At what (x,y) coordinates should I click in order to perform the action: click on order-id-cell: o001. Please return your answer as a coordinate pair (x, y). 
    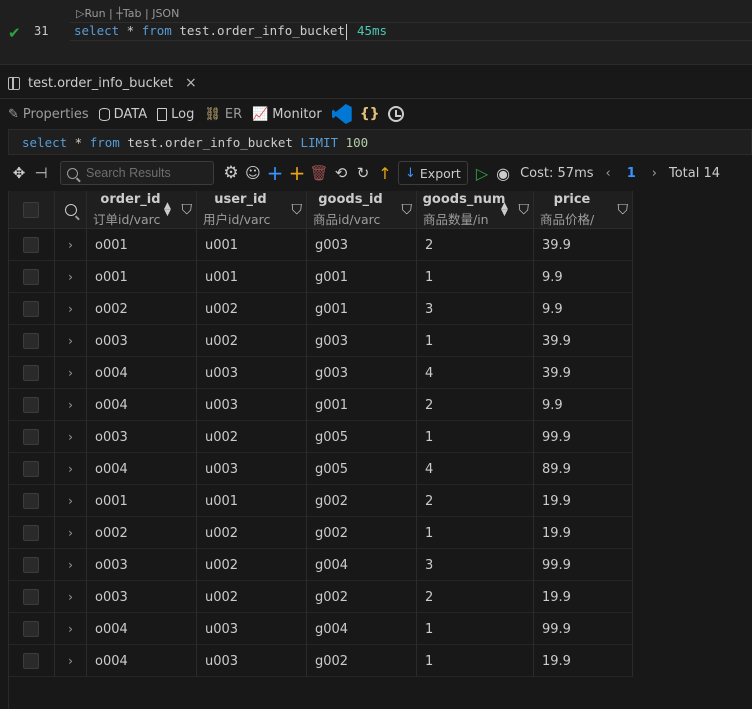
    Looking at the image, I should click on (142, 501).